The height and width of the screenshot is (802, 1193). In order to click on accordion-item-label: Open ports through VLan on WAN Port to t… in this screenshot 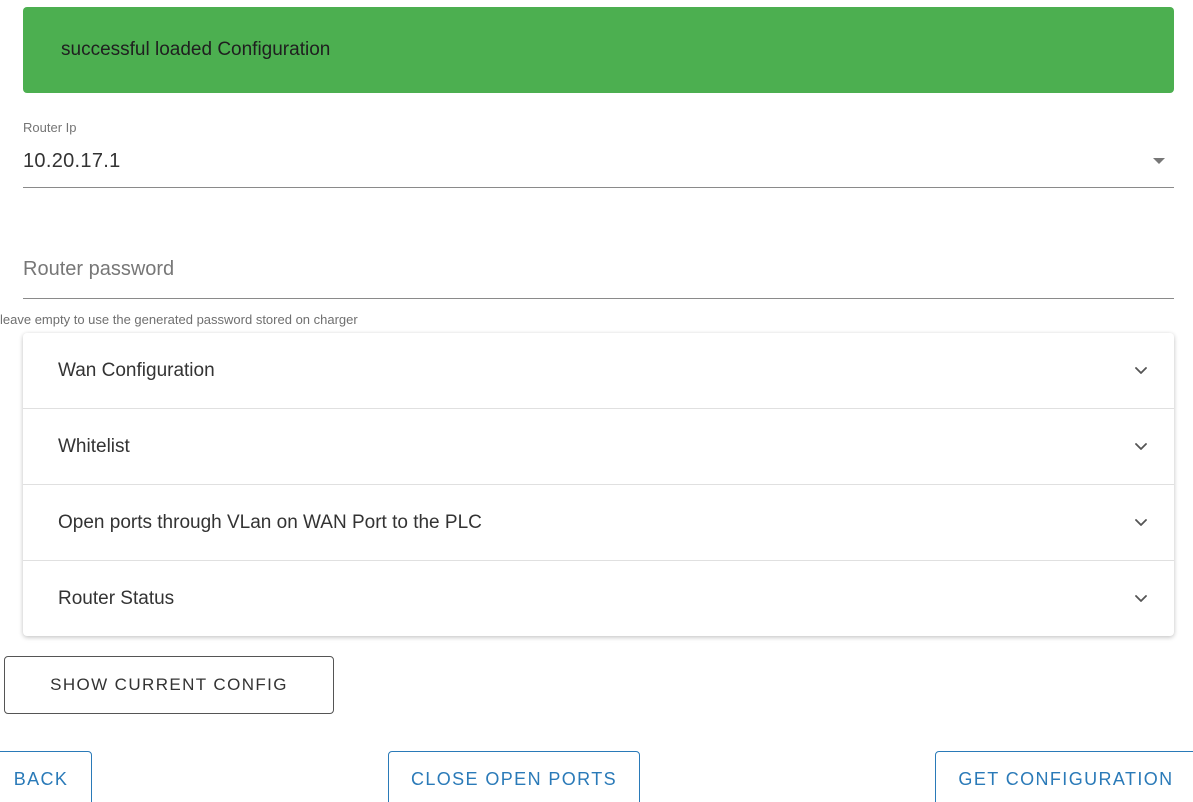, I will do `click(270, 522)`.